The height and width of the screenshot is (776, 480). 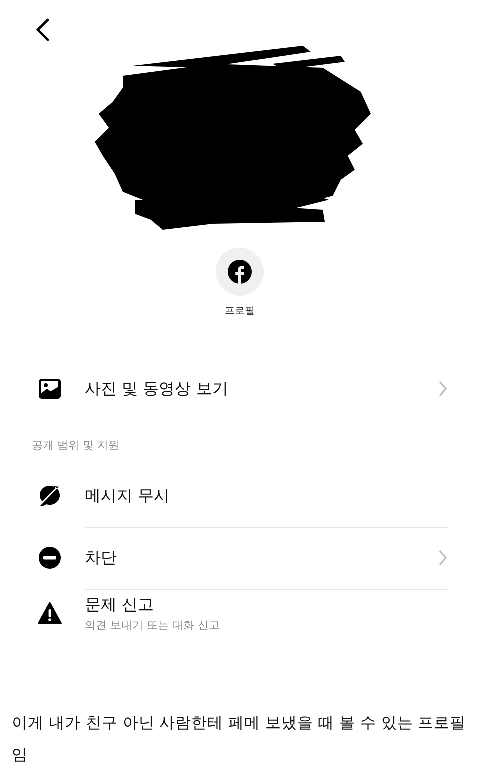 I want to click on caption-text: 이게 내가 친구 아닌 사람한테 페메 보냈을 때 볼 수 있는 프로필 임, so click(x=240, y=739).